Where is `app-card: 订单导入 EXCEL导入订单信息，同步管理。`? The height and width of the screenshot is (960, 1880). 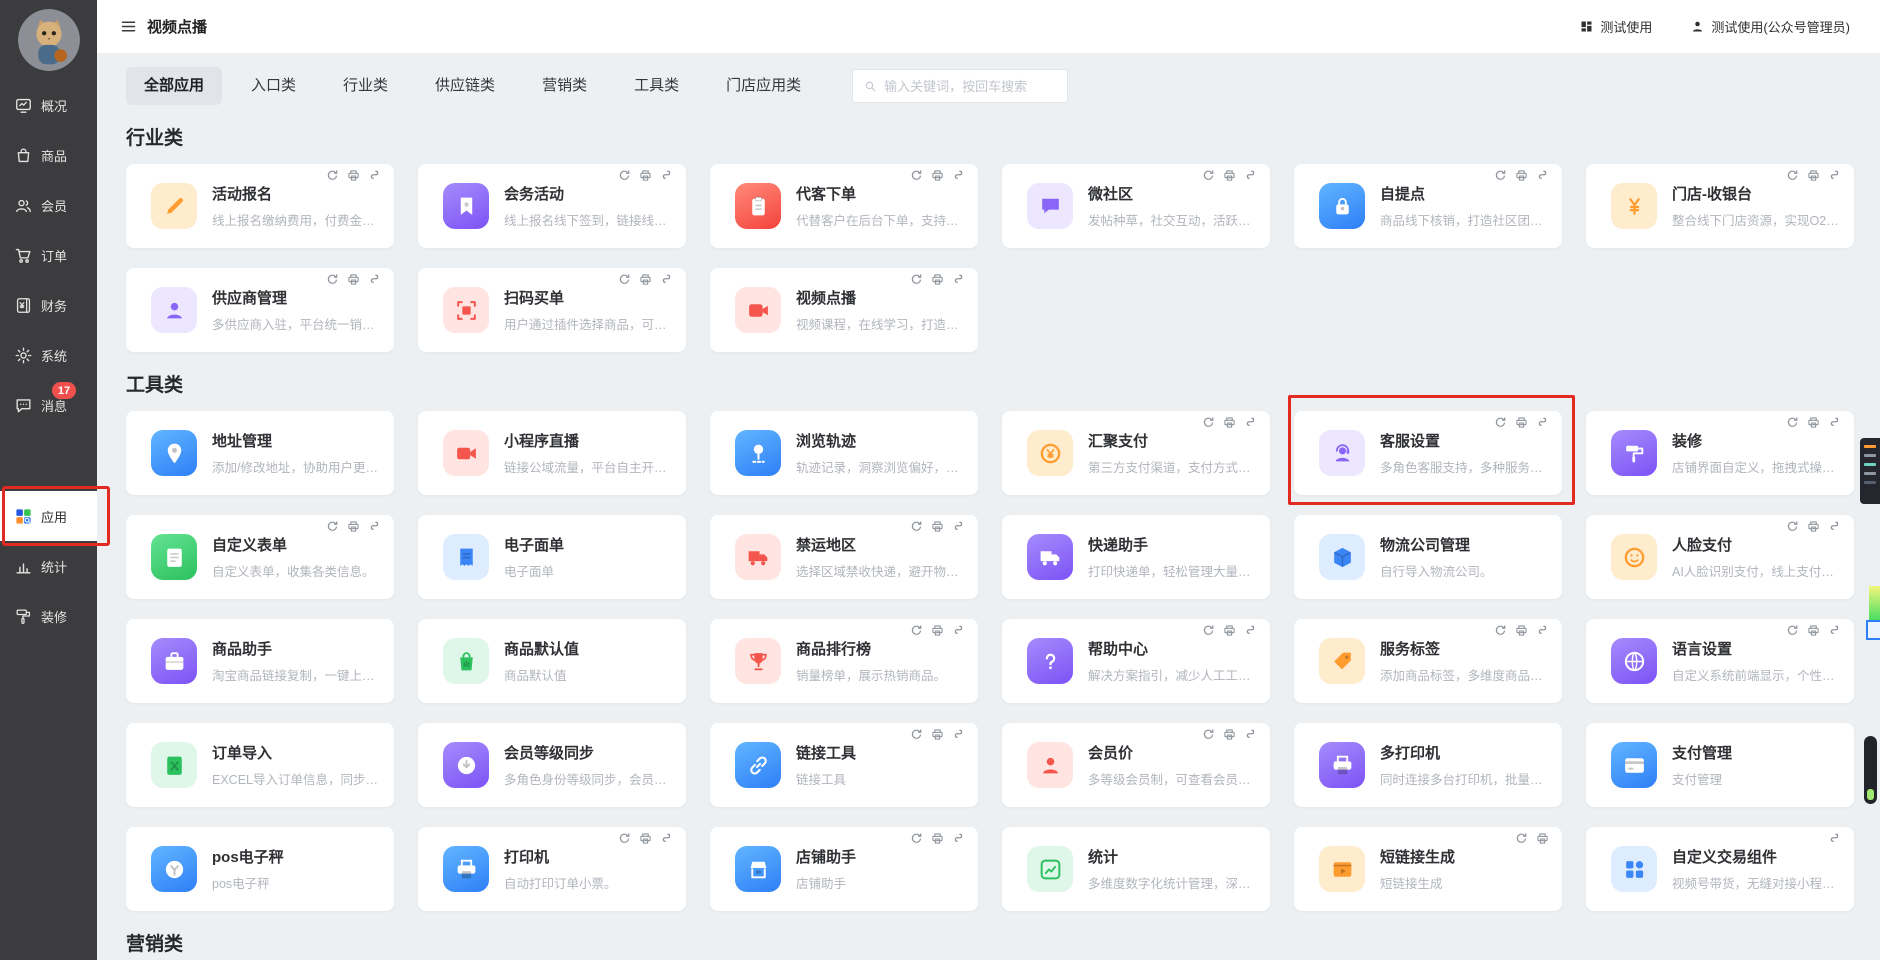
app-card: 订单导入 EXCEL导入订单信息，同步管理。 is located at coordinates (260, 765).